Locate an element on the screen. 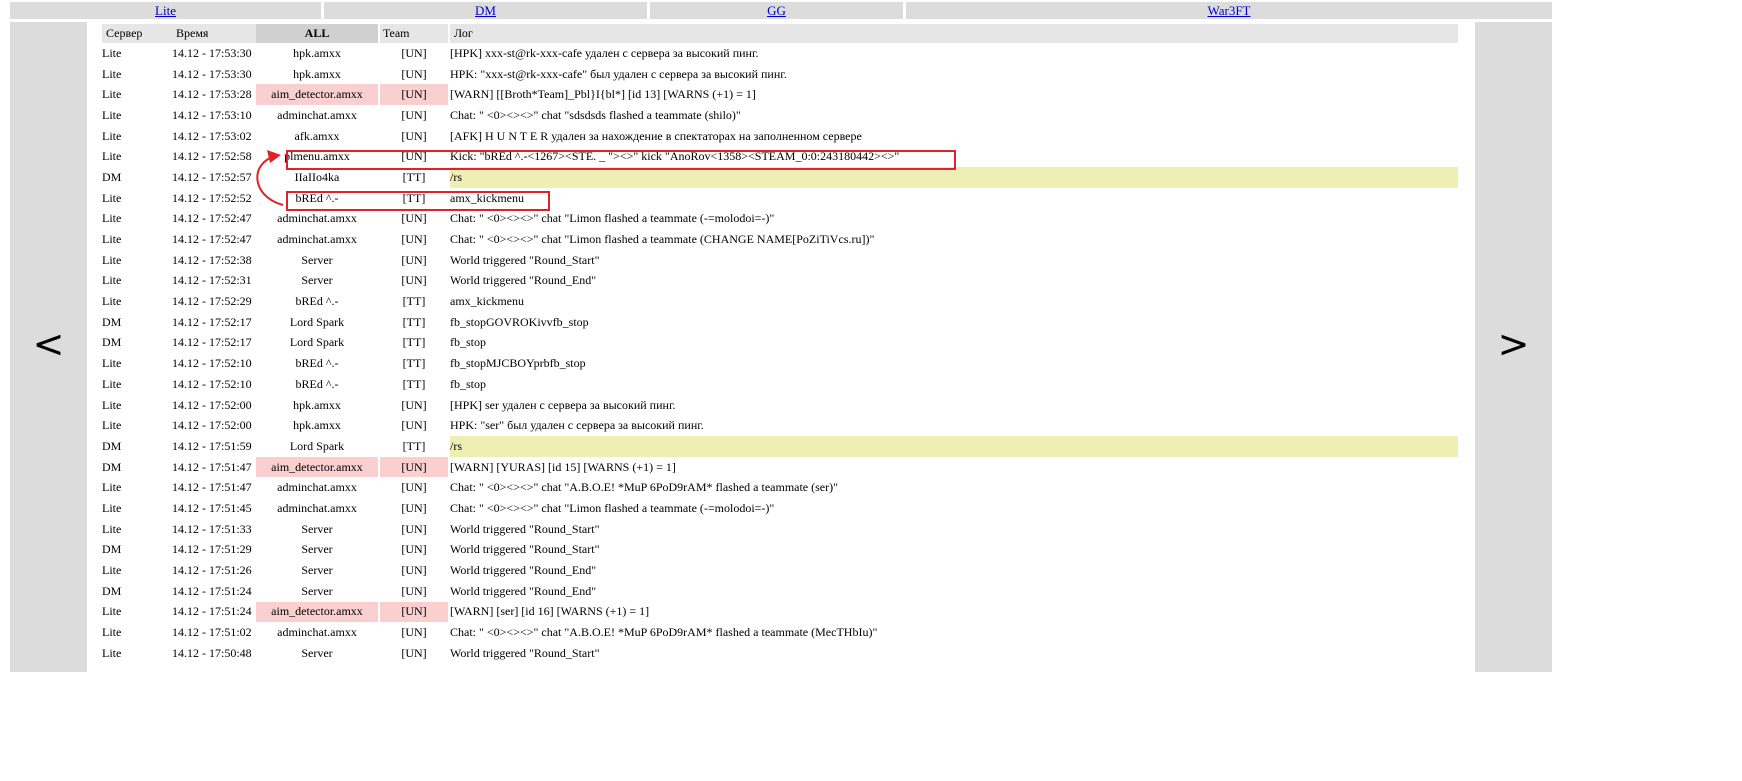 The width and height of the screenshot is (1742, 781). annotation-arrow-icon is located at coordinates (270, 178).